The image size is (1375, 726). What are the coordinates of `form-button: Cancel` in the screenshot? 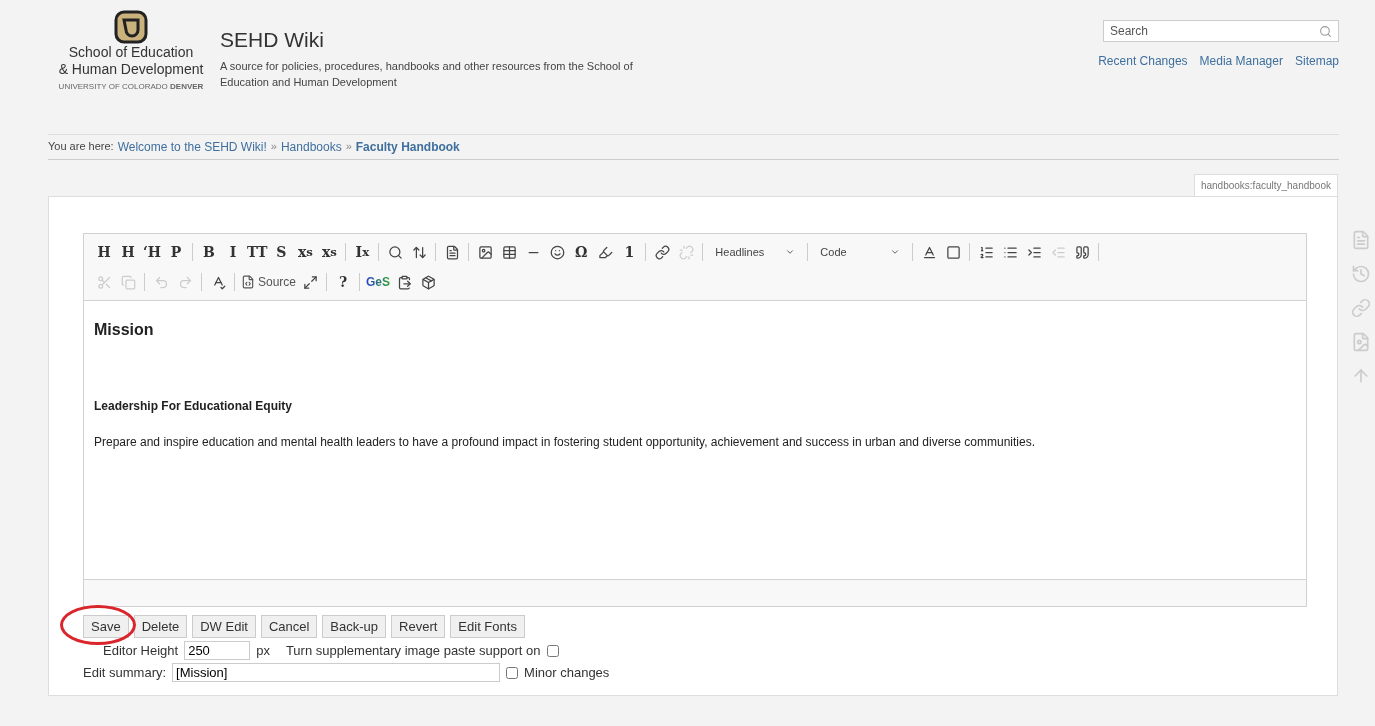 It's located at (289, 626).